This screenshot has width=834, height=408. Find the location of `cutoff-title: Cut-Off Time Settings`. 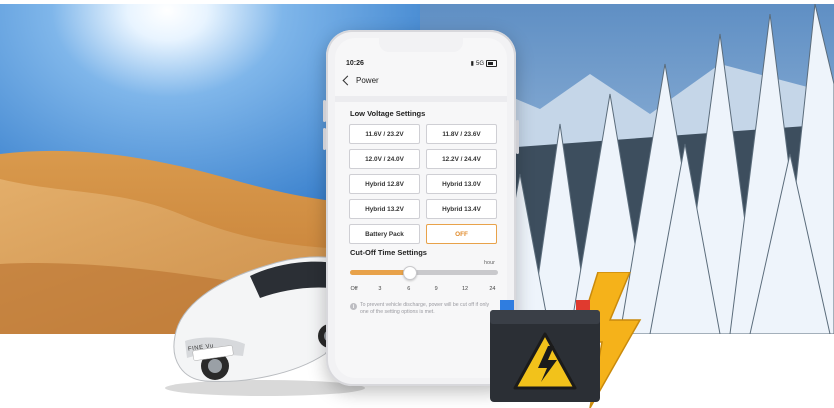

cutoff-title: Cut-Off Time Settings is located at coordinates (388, 252).